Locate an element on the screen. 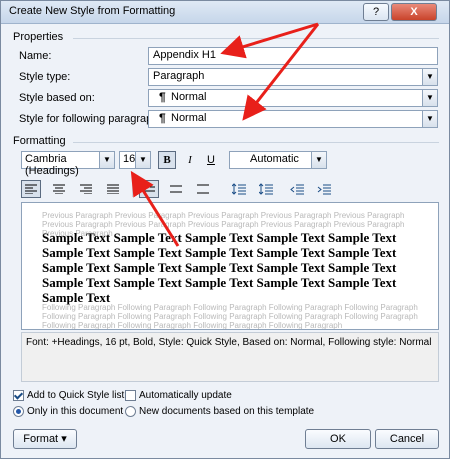 This screenshot has width=450, height=459. italic-button: I is located at coordinates (190, 160).